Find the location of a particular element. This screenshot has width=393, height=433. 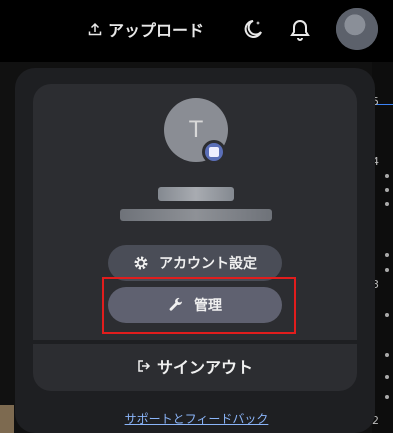

gear-icon is located at coordinates (141, 263).